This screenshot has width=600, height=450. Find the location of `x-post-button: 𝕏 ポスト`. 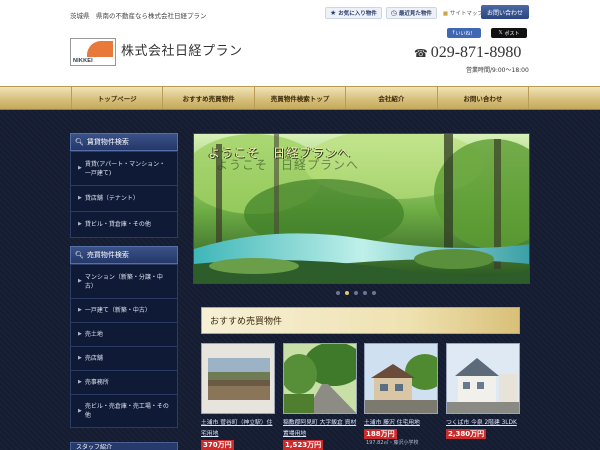

x-post-button: 𝕏 ポスト is located at coordinates (509, 33).